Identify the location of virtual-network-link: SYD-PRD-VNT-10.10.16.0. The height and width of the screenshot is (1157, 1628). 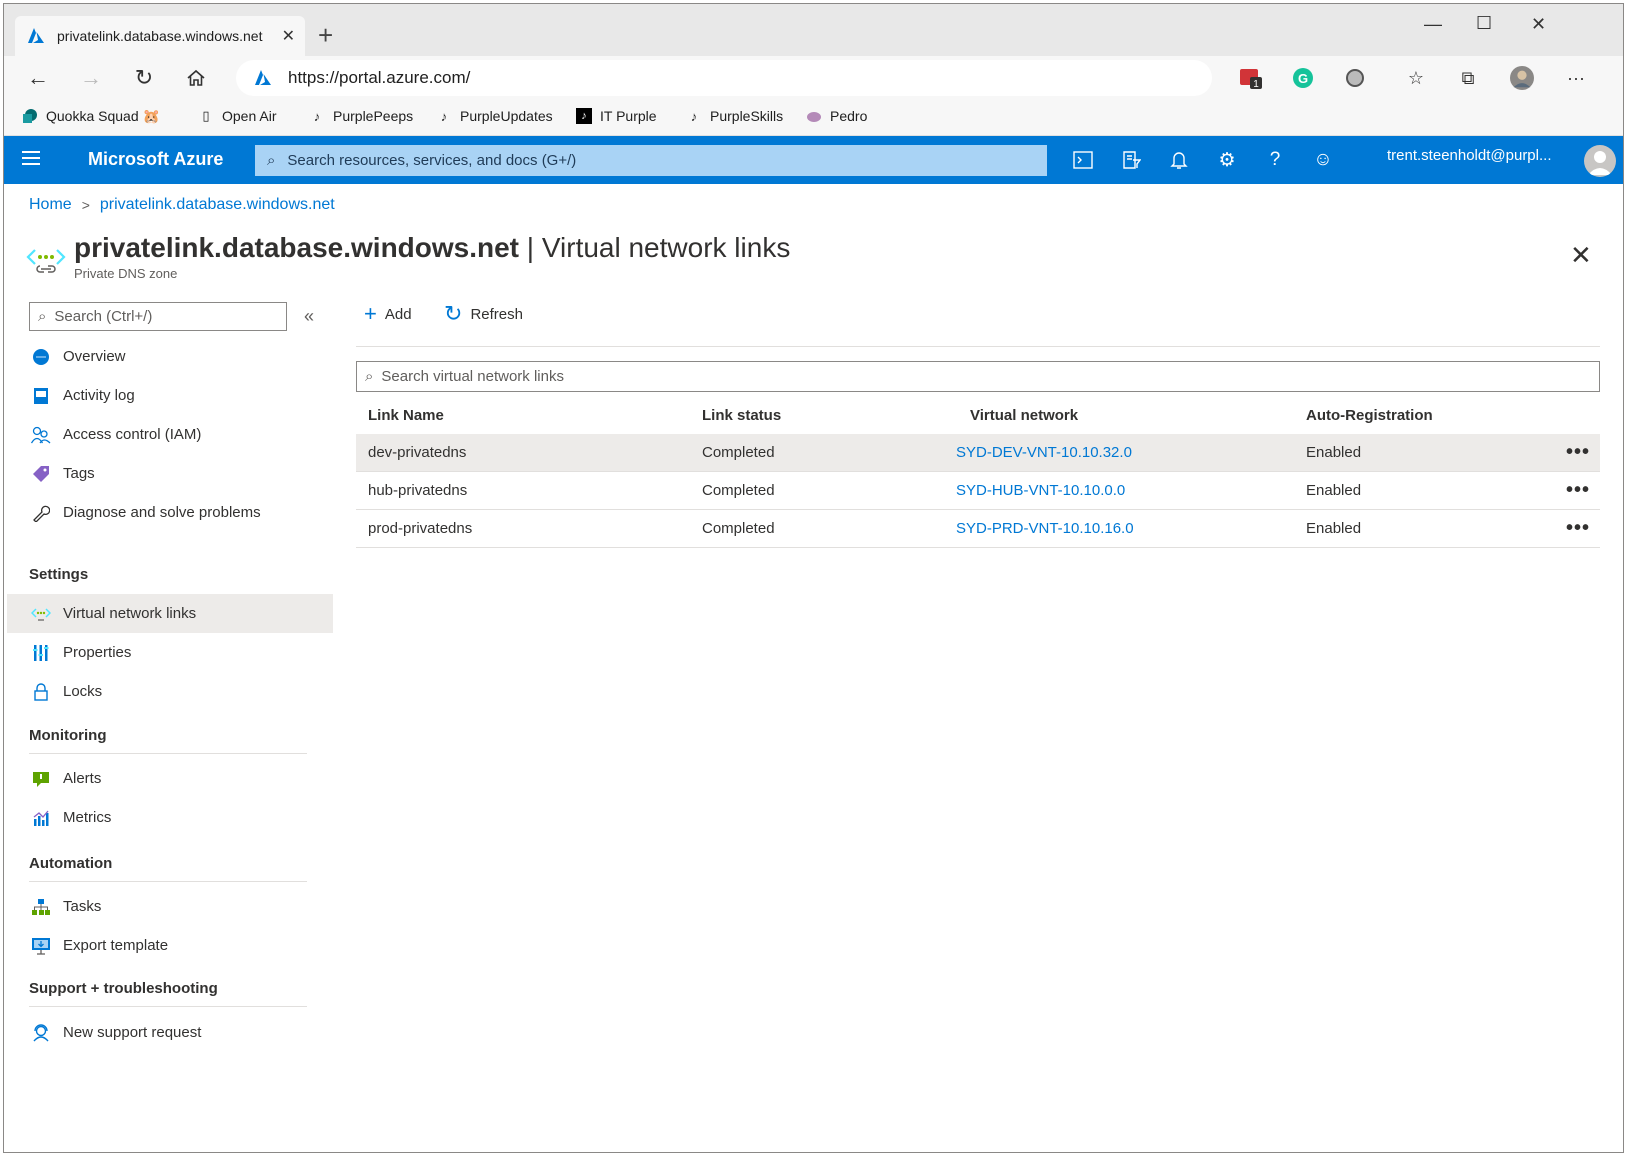
(1045, 528).